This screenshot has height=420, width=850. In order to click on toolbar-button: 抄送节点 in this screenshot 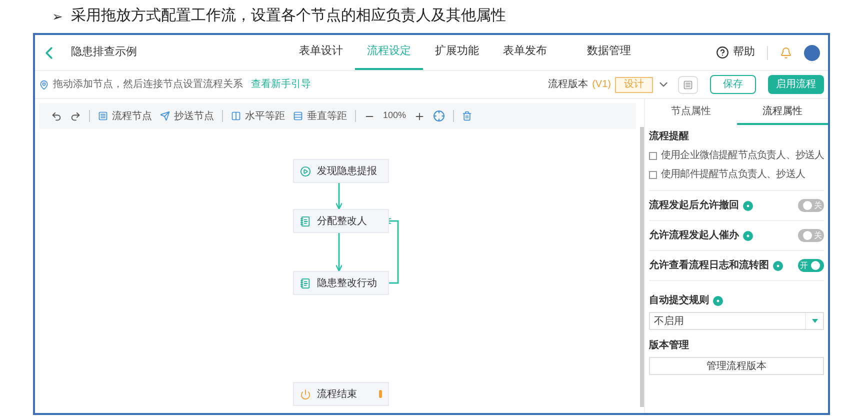, I will do `click(187, 116)`.